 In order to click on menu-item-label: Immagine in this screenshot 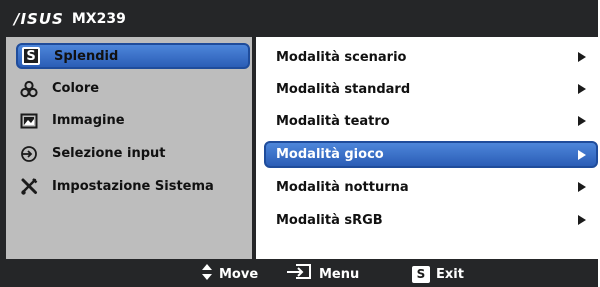, I will do `click(88, 120)`.